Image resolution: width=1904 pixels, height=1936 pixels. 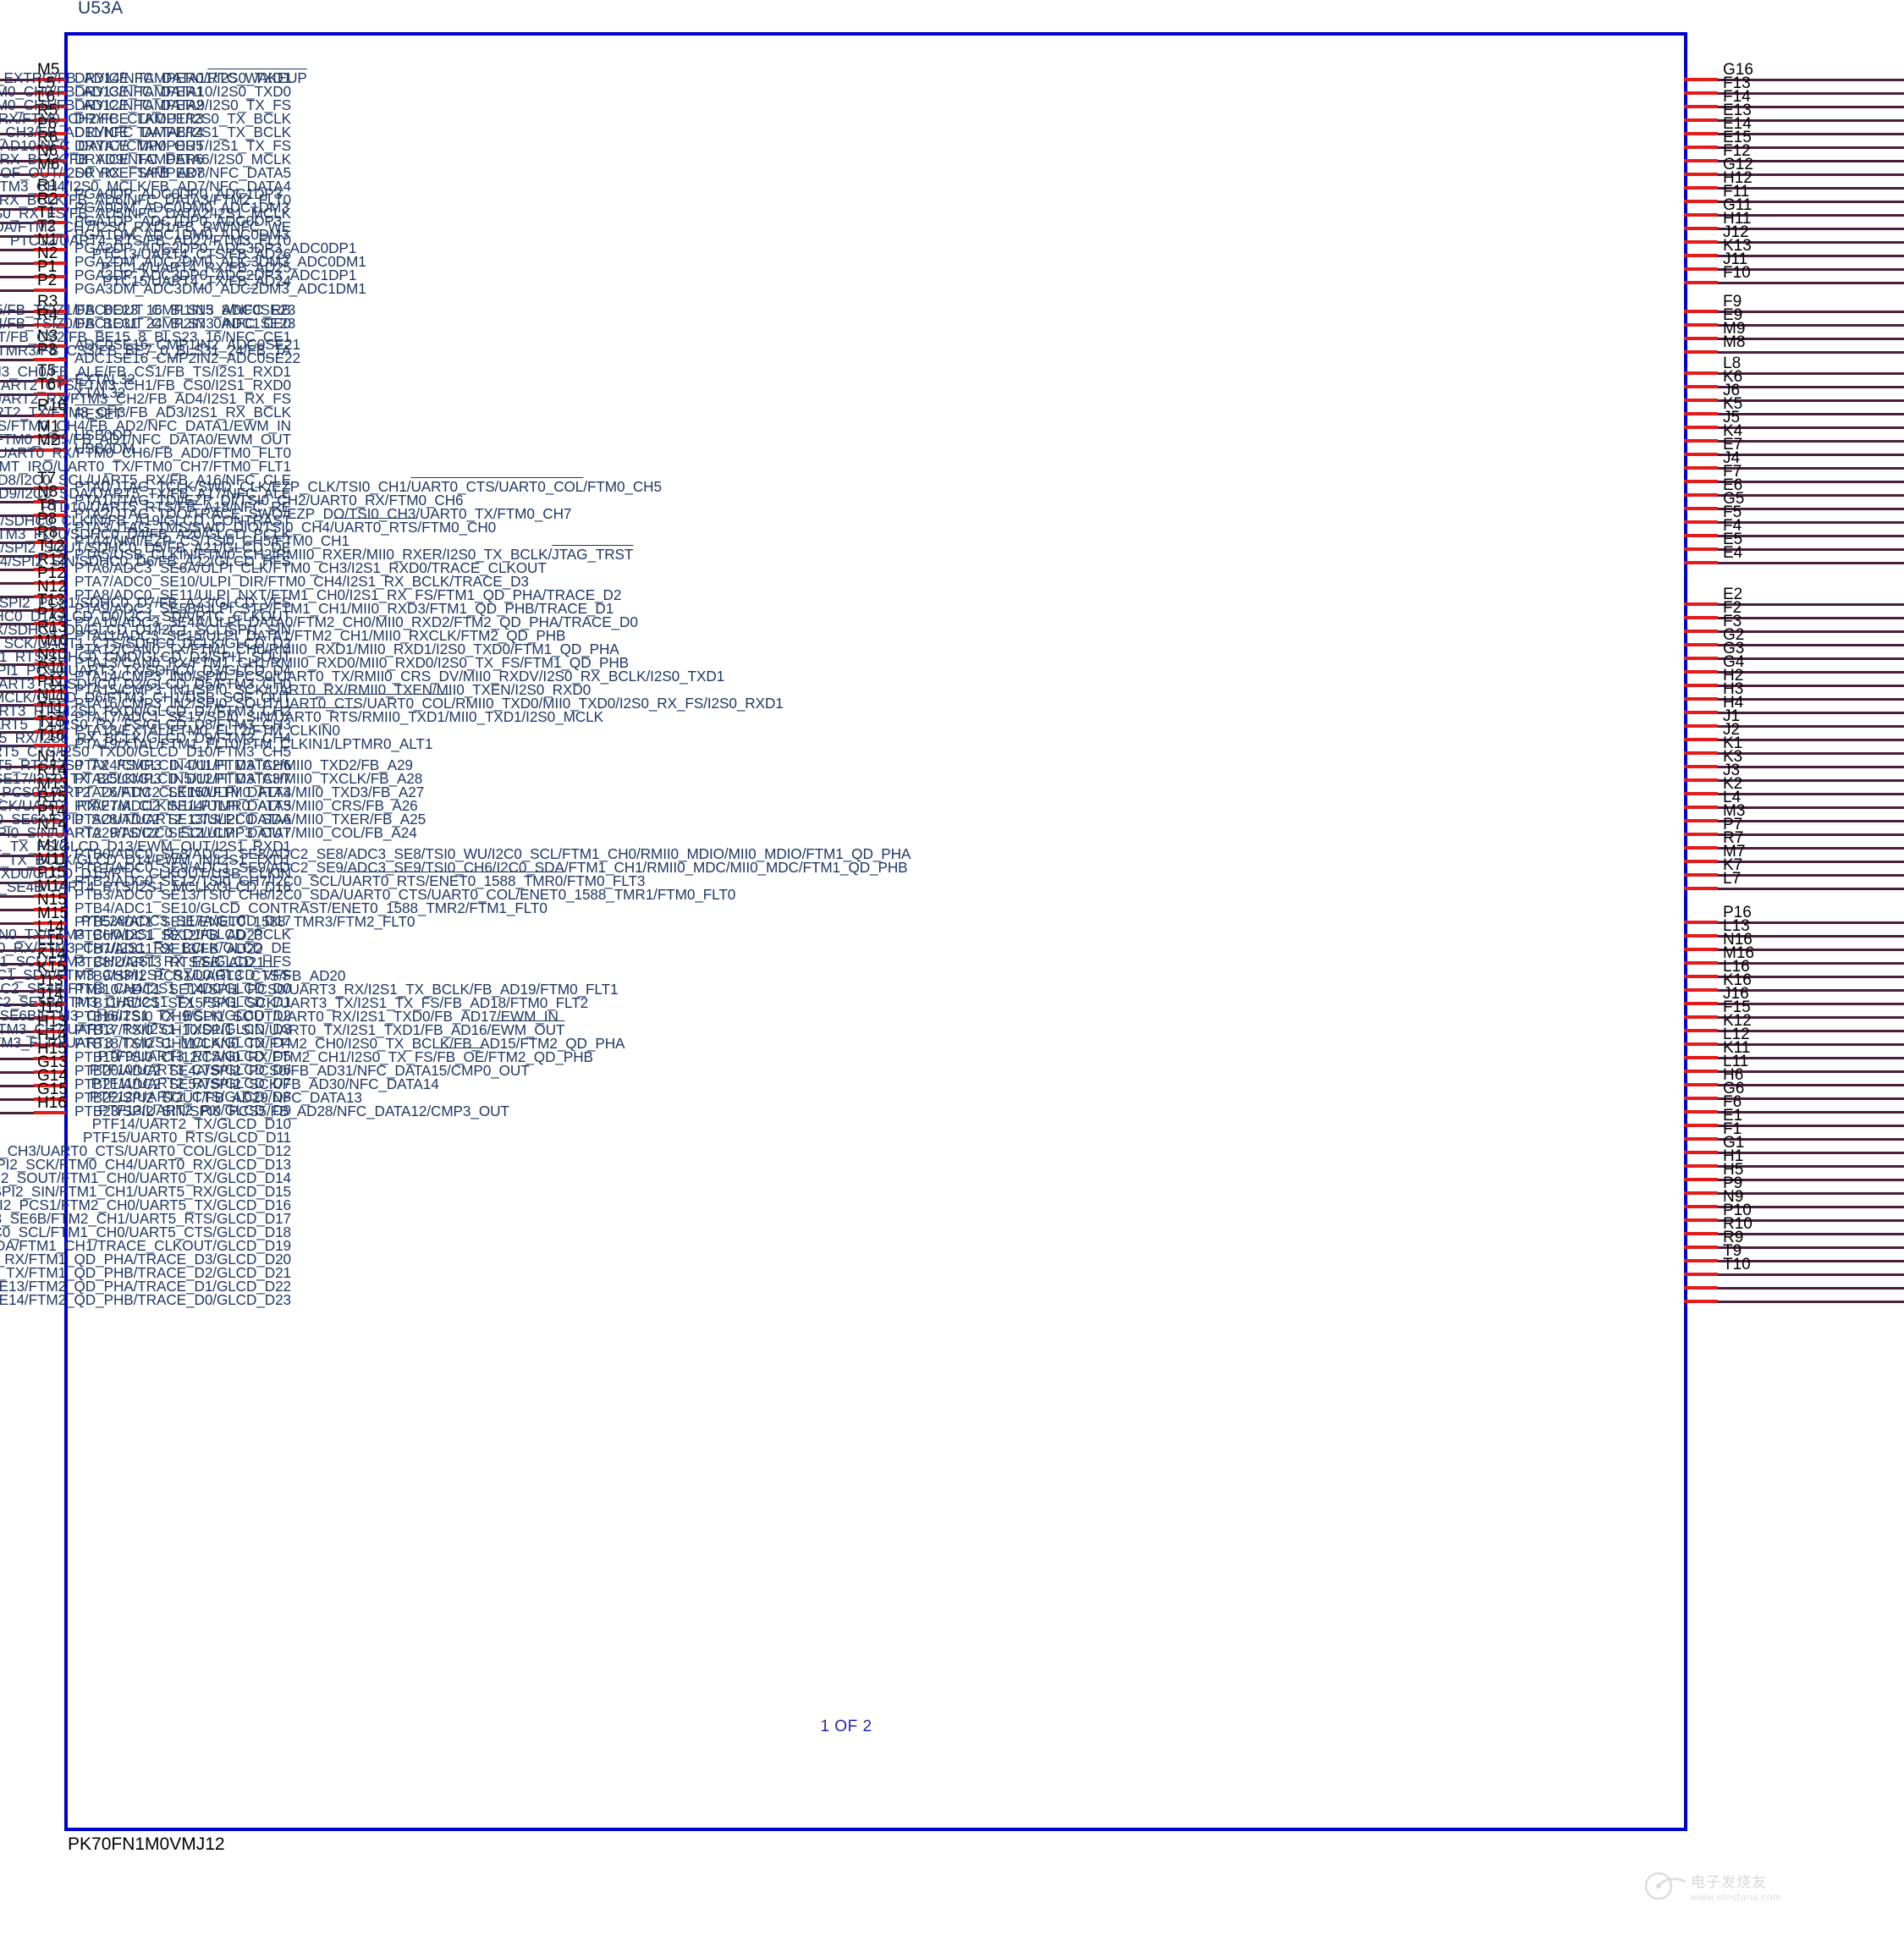 What do you see at coordinates (997, 1065) in the screenshot?
I see `pin-row: L11 PTF10/UART3_CTS/GLCD_D6` at bounding box center [997, 1065].